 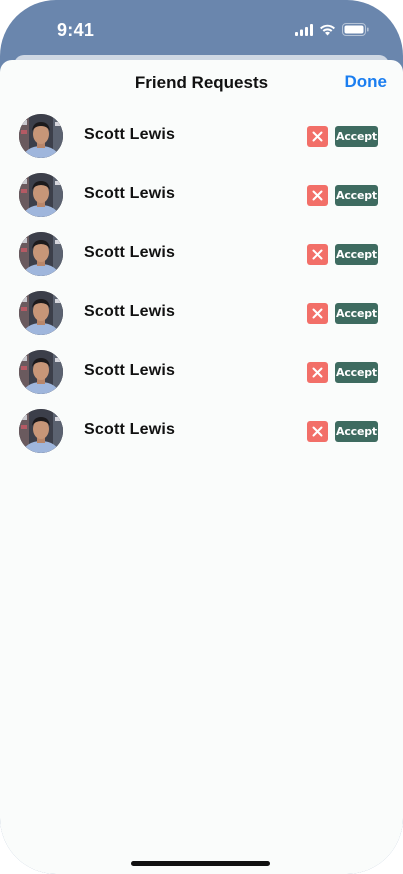 I want to click on battery-icon, so click(x=355, y=32).